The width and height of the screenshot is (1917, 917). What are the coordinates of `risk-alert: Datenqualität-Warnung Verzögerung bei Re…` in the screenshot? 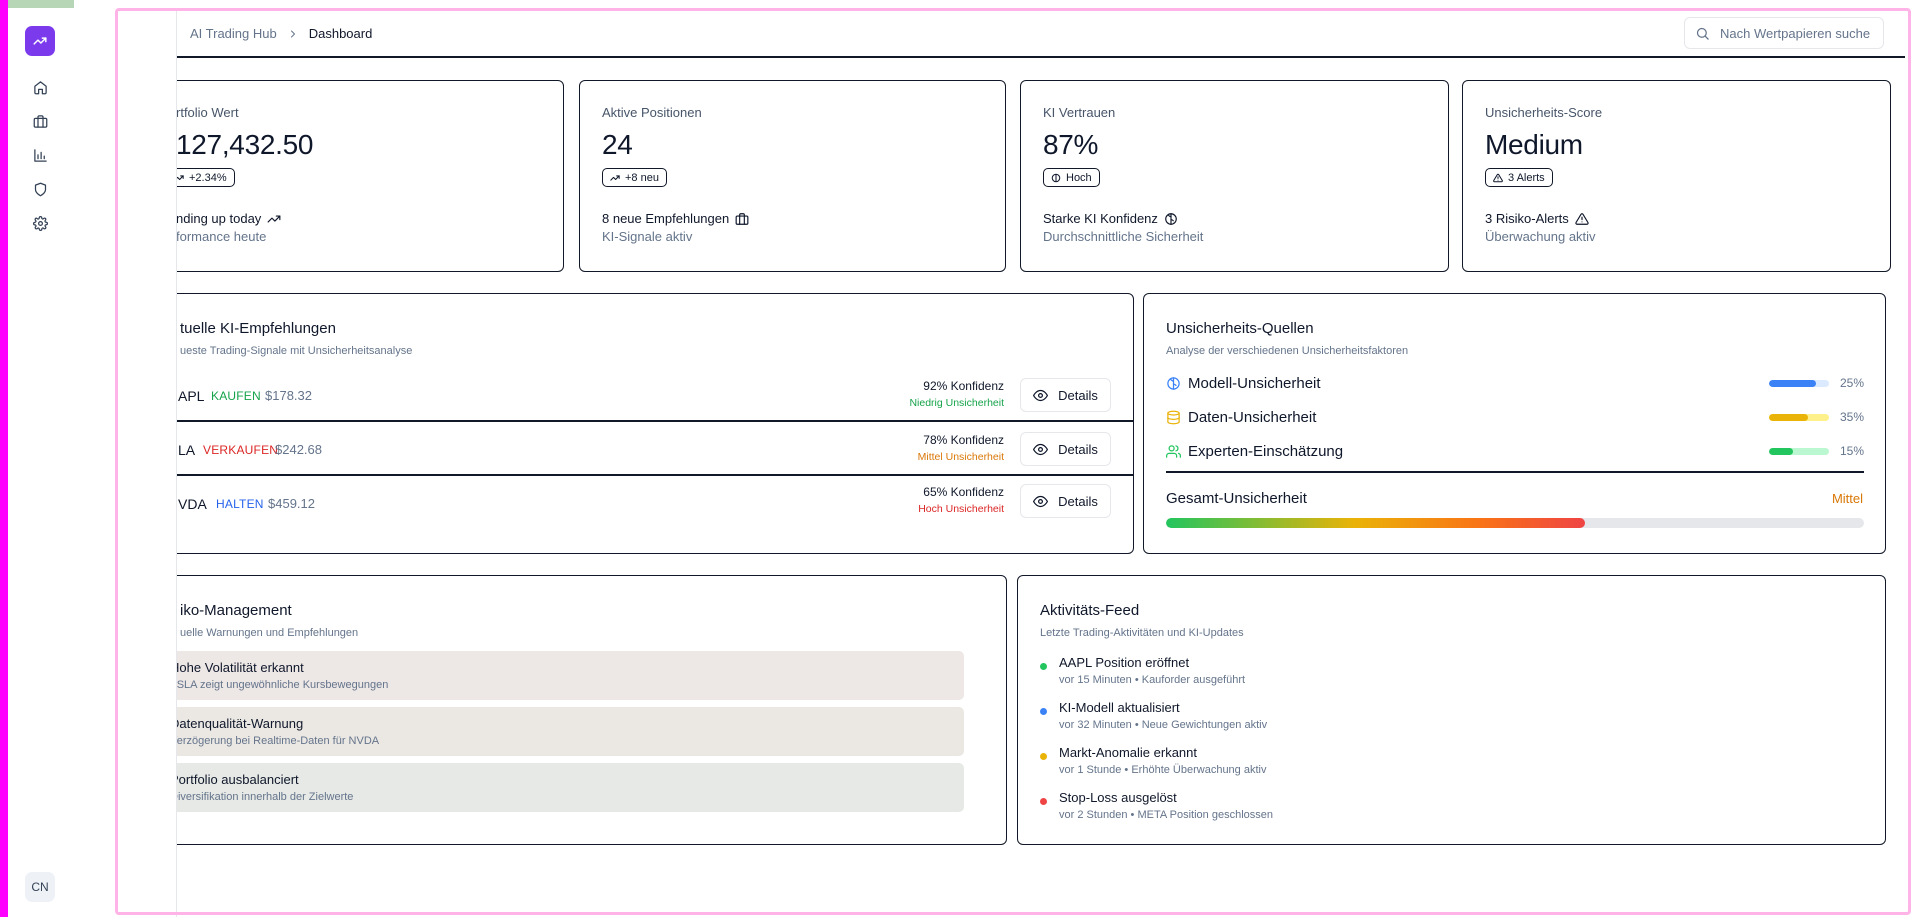 It's located at (570, 731).